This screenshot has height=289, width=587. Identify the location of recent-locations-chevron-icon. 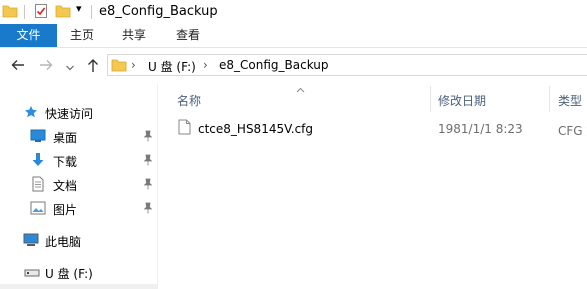
(73, 70).